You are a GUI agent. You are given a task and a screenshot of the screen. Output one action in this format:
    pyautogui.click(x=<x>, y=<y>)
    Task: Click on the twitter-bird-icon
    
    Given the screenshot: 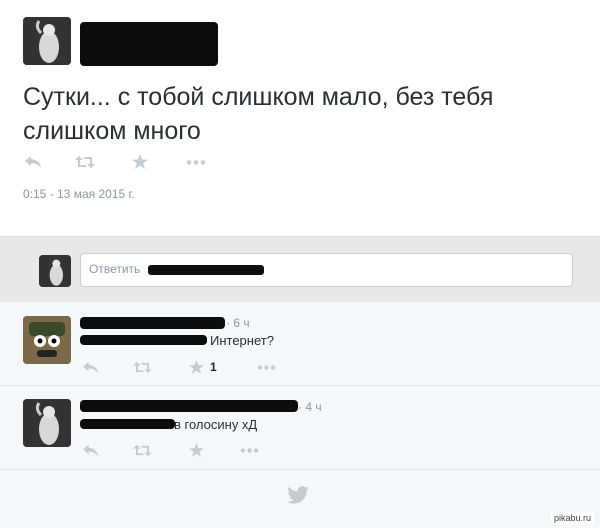 What is the action you would take?
    pyautogui.click(x=298, y=497)
    